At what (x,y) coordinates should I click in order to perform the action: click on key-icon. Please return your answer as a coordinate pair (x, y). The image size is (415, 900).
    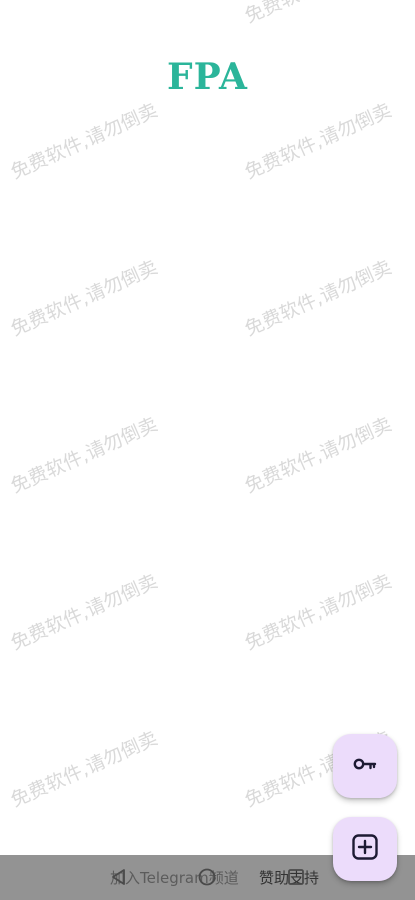
    Looking at the image, I should click on (365, 766).